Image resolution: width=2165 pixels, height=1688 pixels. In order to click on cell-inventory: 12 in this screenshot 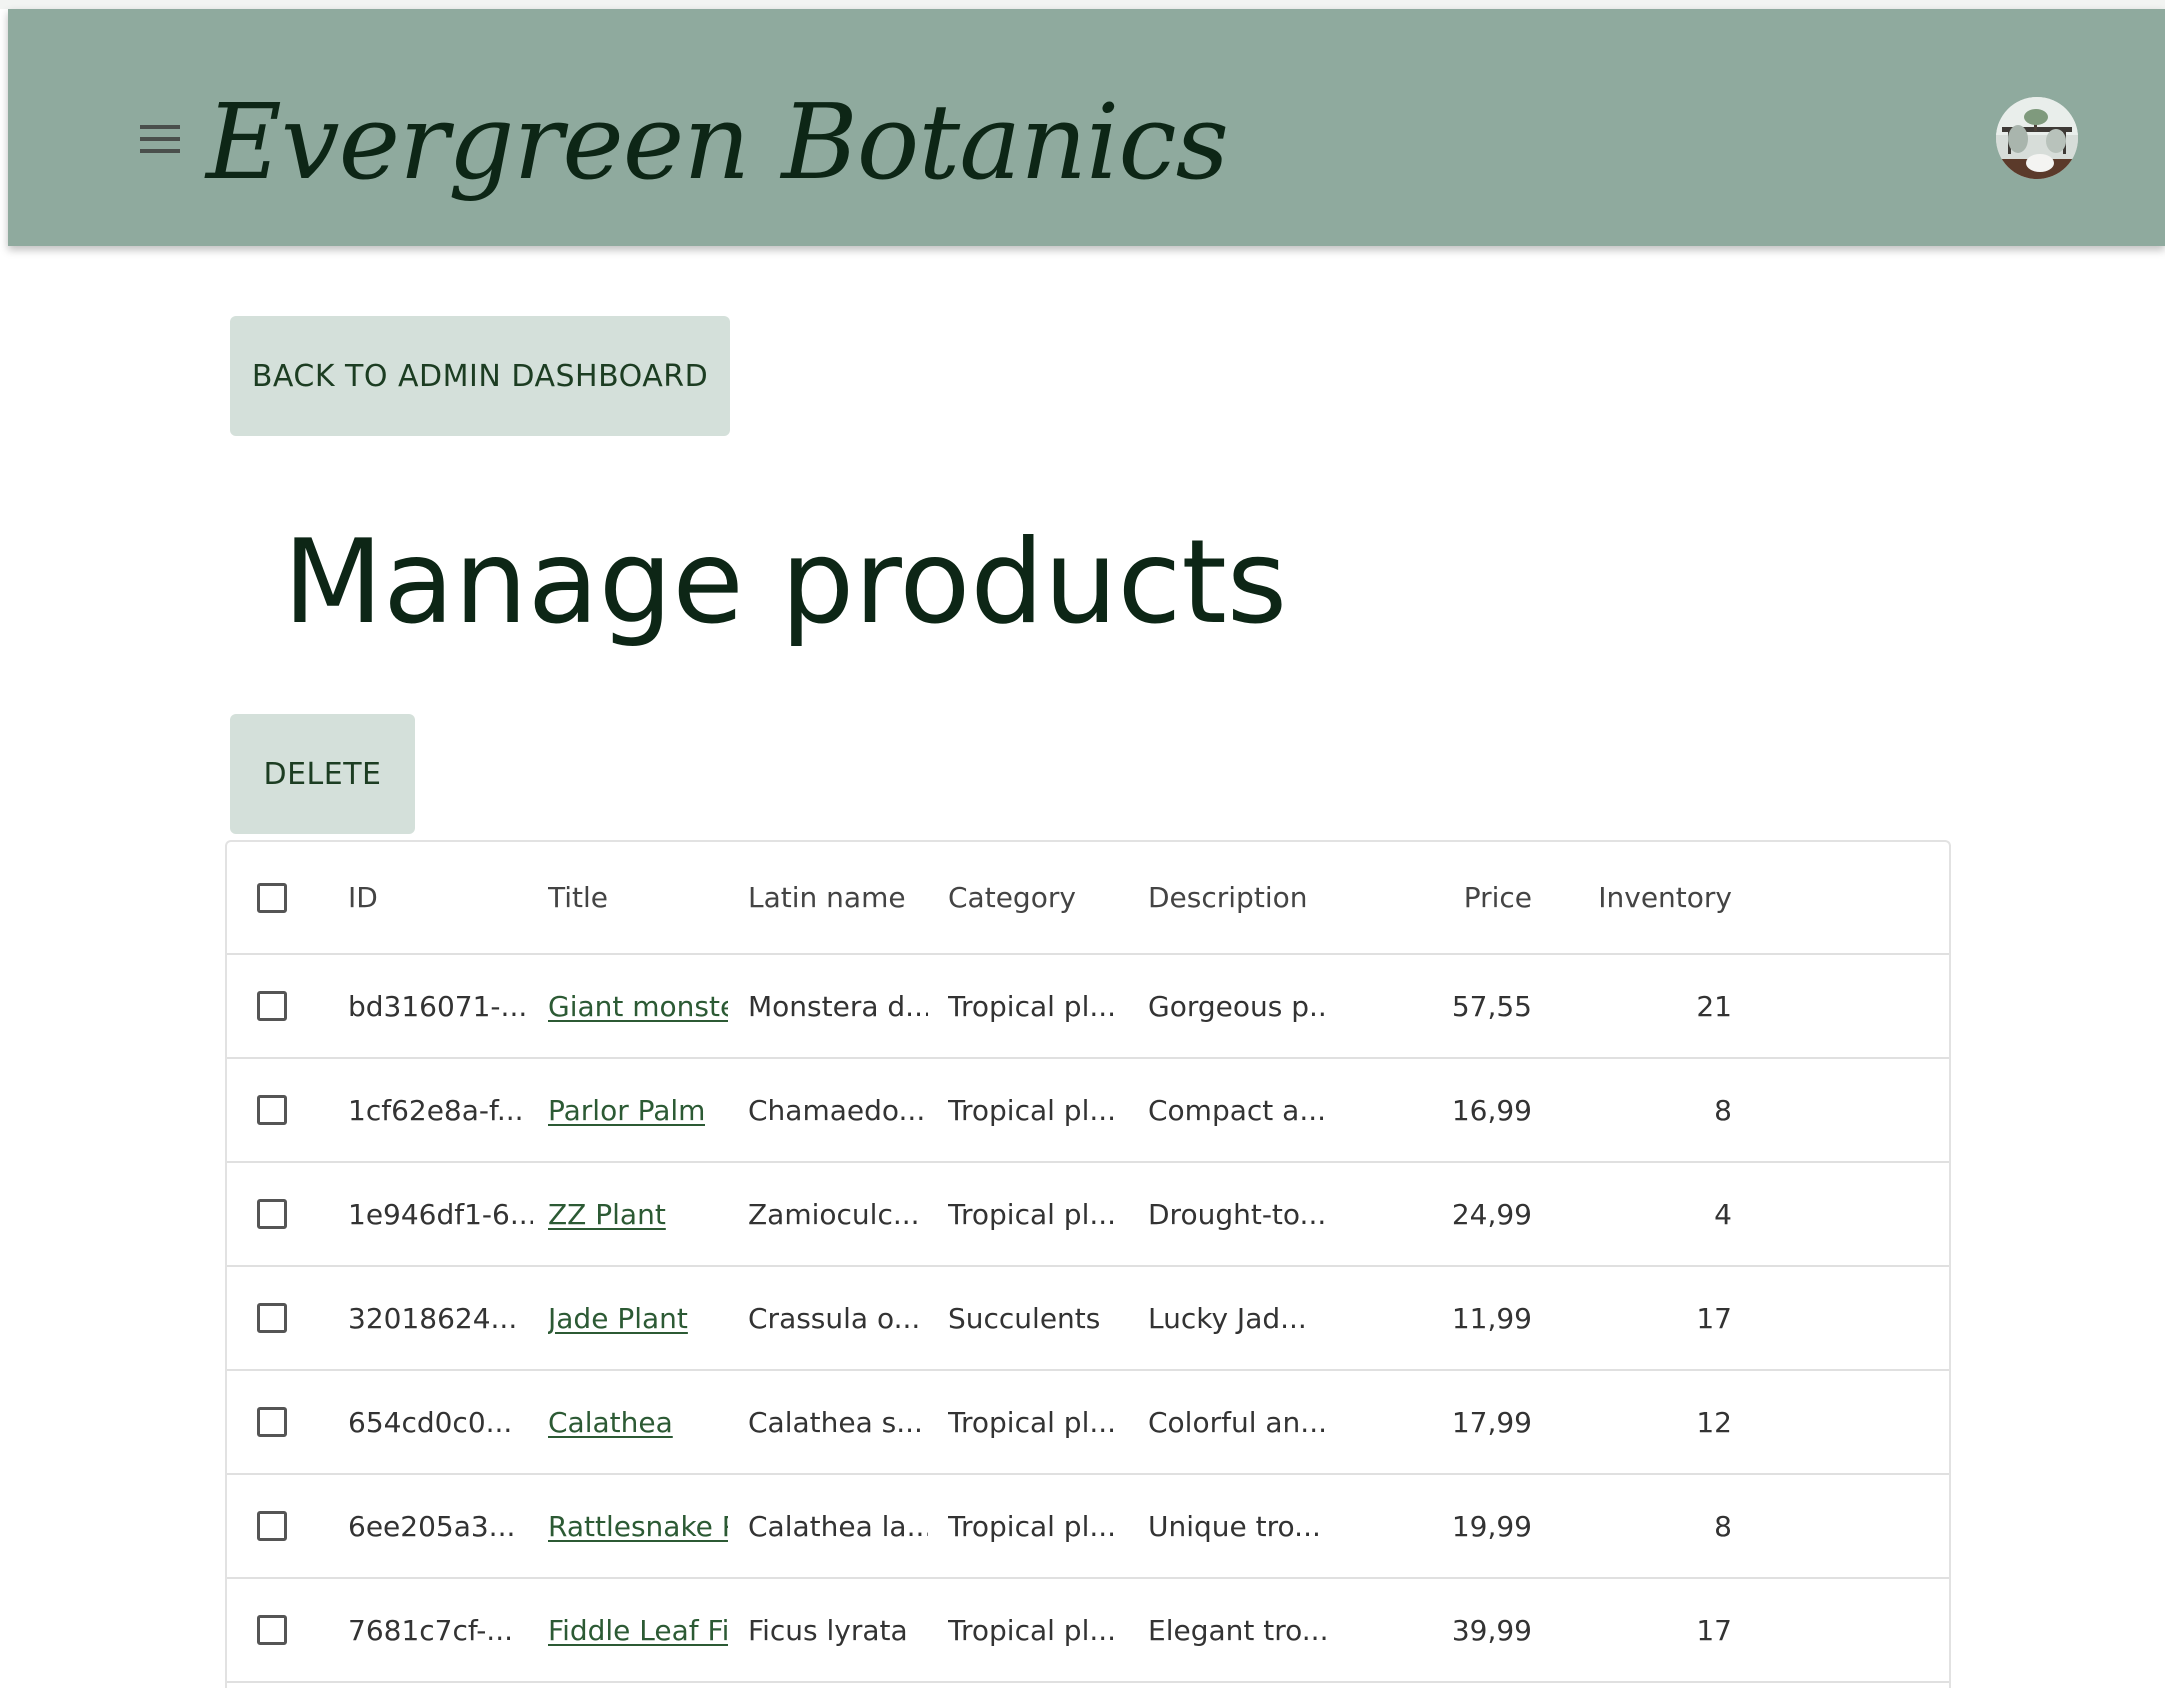, I will do `click(1714, 1422)`.